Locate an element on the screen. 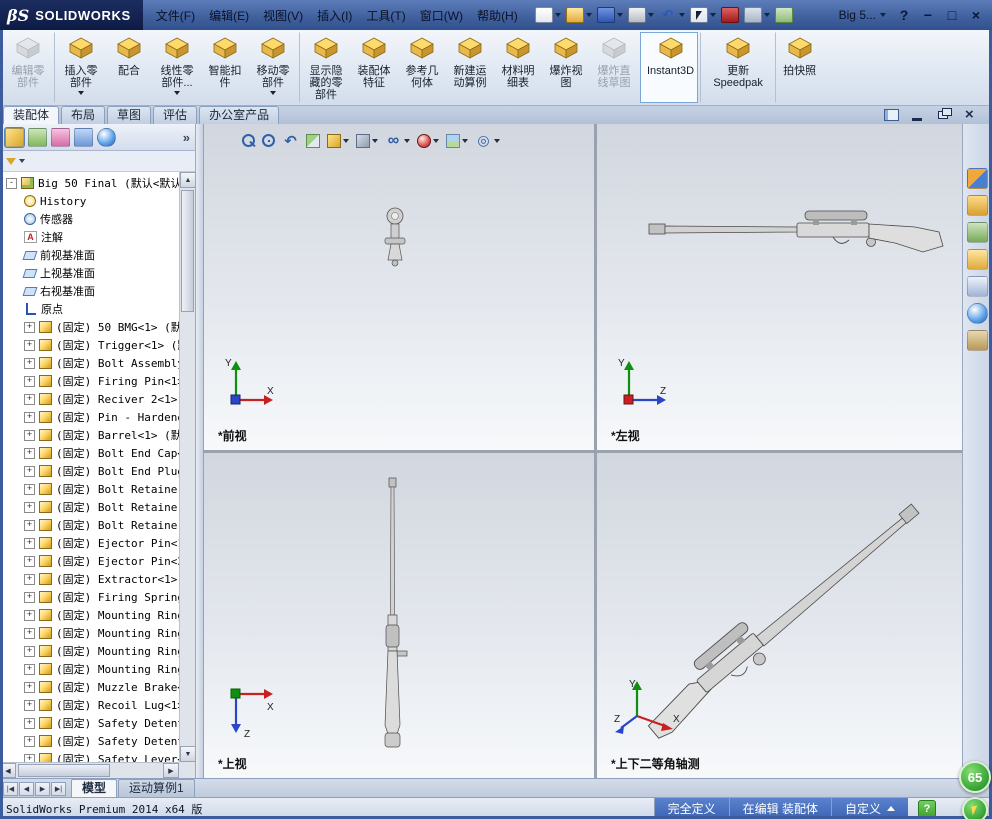 The width and height of the screenshot is (992, 819). menu-item: 编辑(E) is located at coordinates (229, 15).